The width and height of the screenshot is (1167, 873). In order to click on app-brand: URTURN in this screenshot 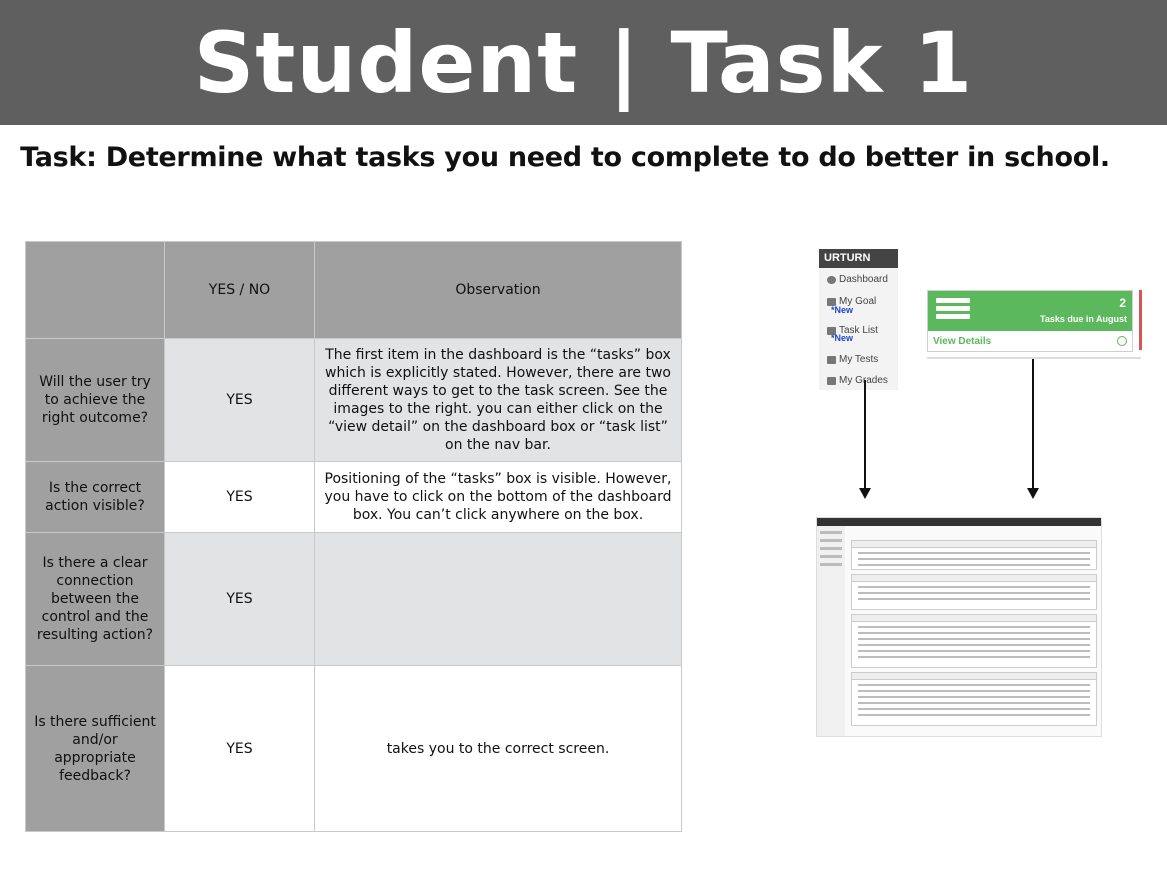, I will do `click(858, 258)`.